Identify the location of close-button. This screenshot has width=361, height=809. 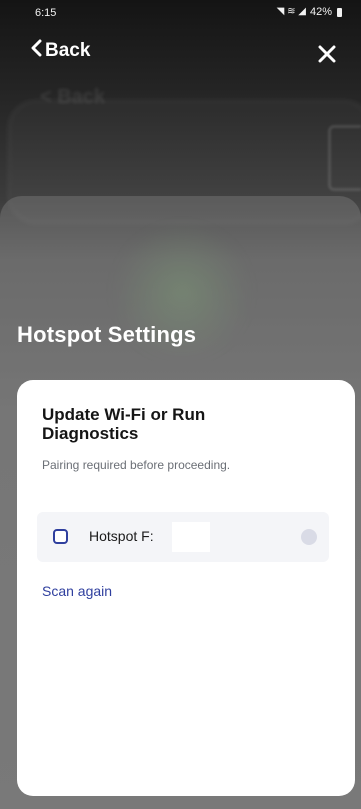
(327, 54).